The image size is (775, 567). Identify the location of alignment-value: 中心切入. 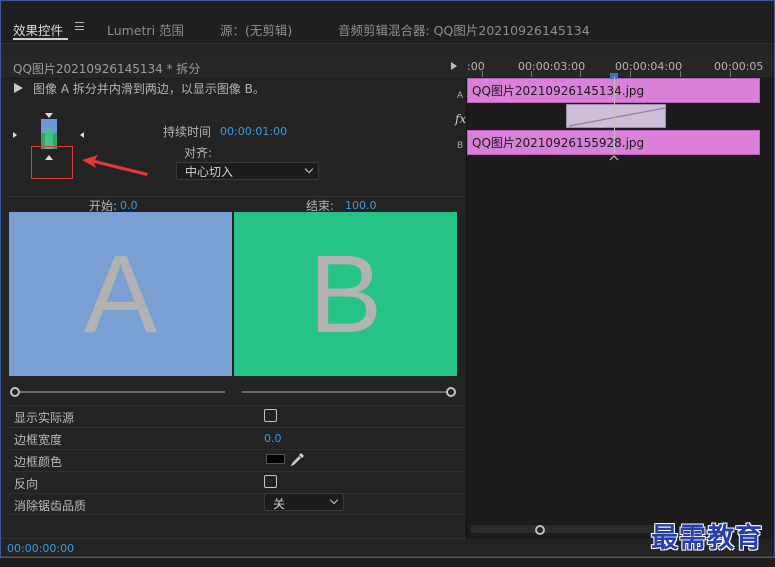
(209, 172).